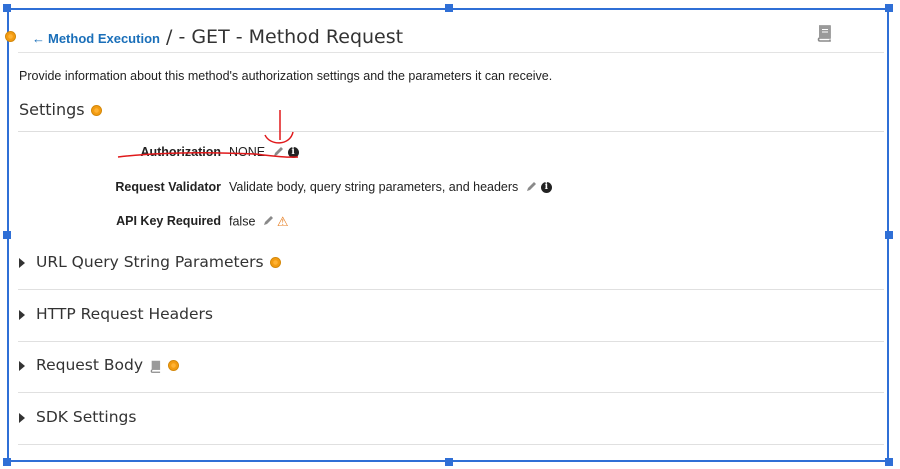 The height and width of the screenshot is (469, 900). Describe the element at coordinates (451, 224) in the screenshot. I see `api-key-required-row: API Key Required false ⚠` at that location.